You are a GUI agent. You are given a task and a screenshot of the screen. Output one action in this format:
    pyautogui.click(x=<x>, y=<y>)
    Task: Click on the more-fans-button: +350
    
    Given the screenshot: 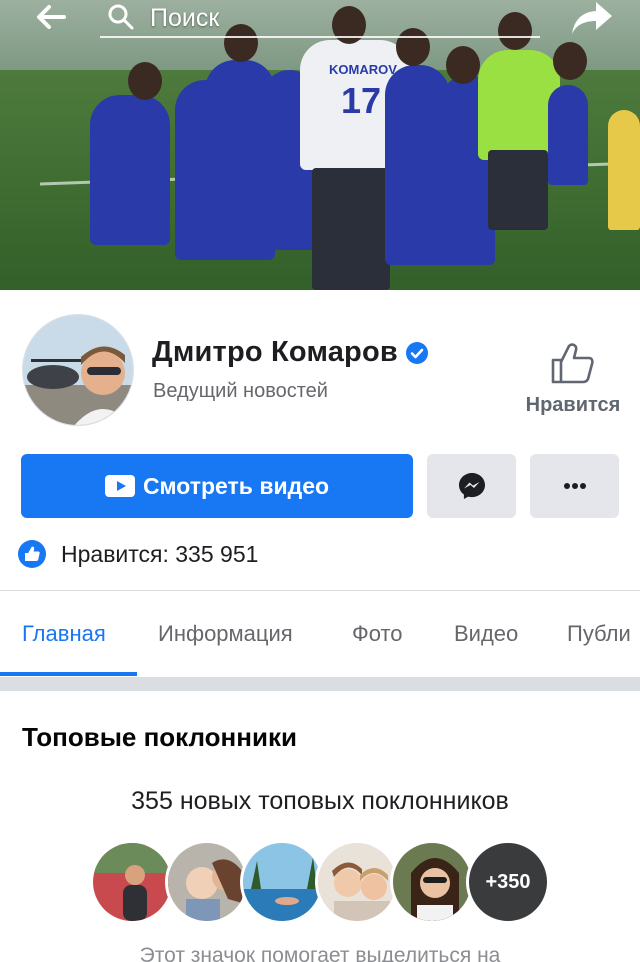 What is the action you would take?
    pyautogui.click(x=508, y=882)
    